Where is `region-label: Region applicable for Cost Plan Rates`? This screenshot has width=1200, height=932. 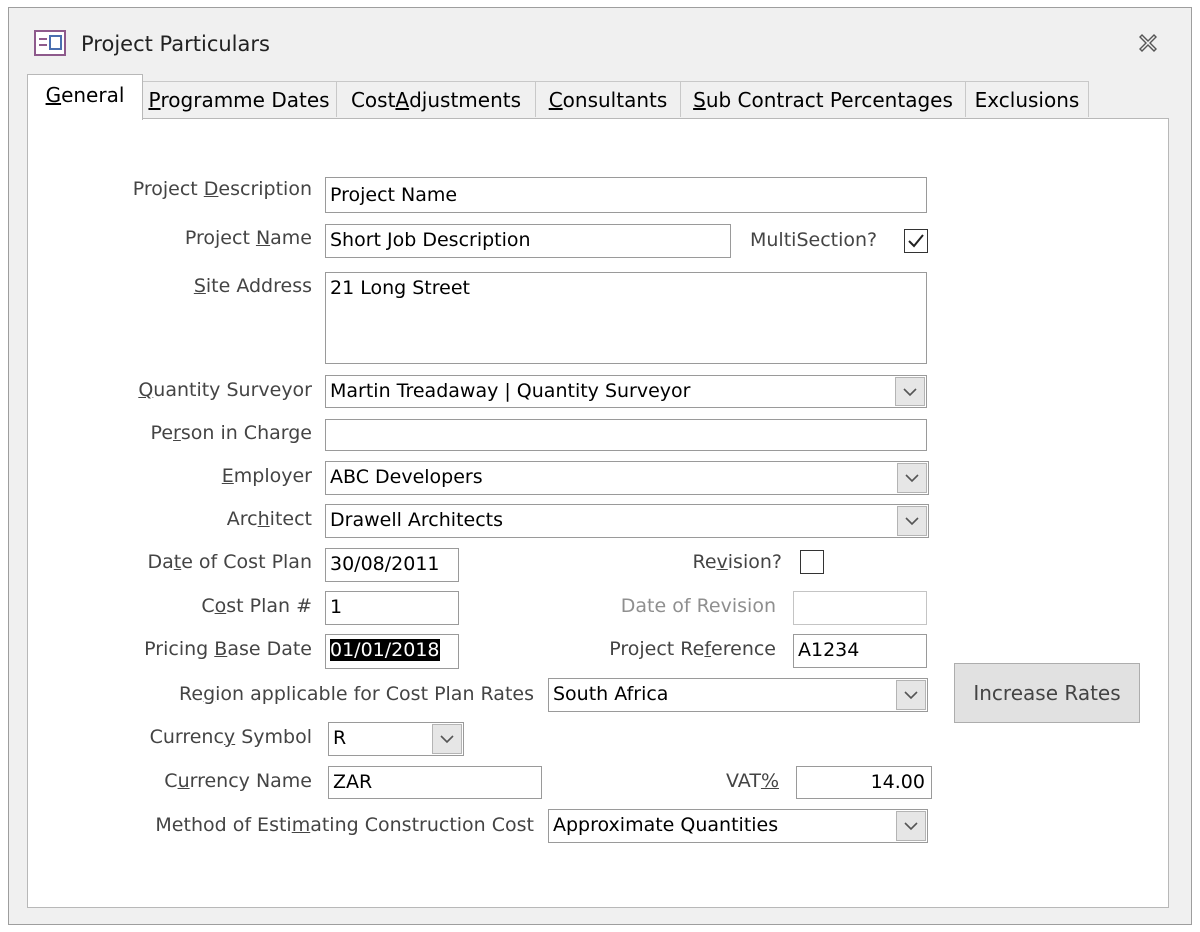
region-label: Region applicable for Cost Plan Rates is located at coordinates (356, 694).